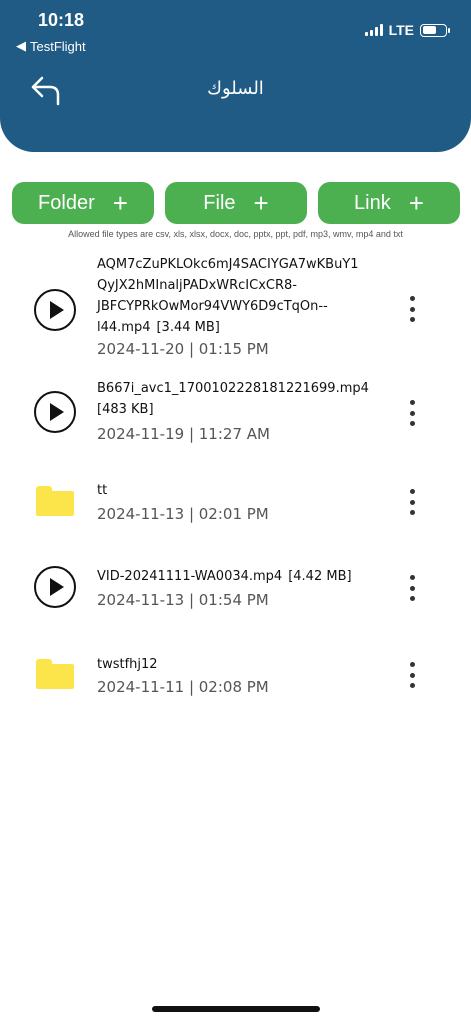 This screenshot has height=1024, width=471. I want to click on item-name-line: B667i_avc1_1700102228181221699.mp4, so click(233, 388).